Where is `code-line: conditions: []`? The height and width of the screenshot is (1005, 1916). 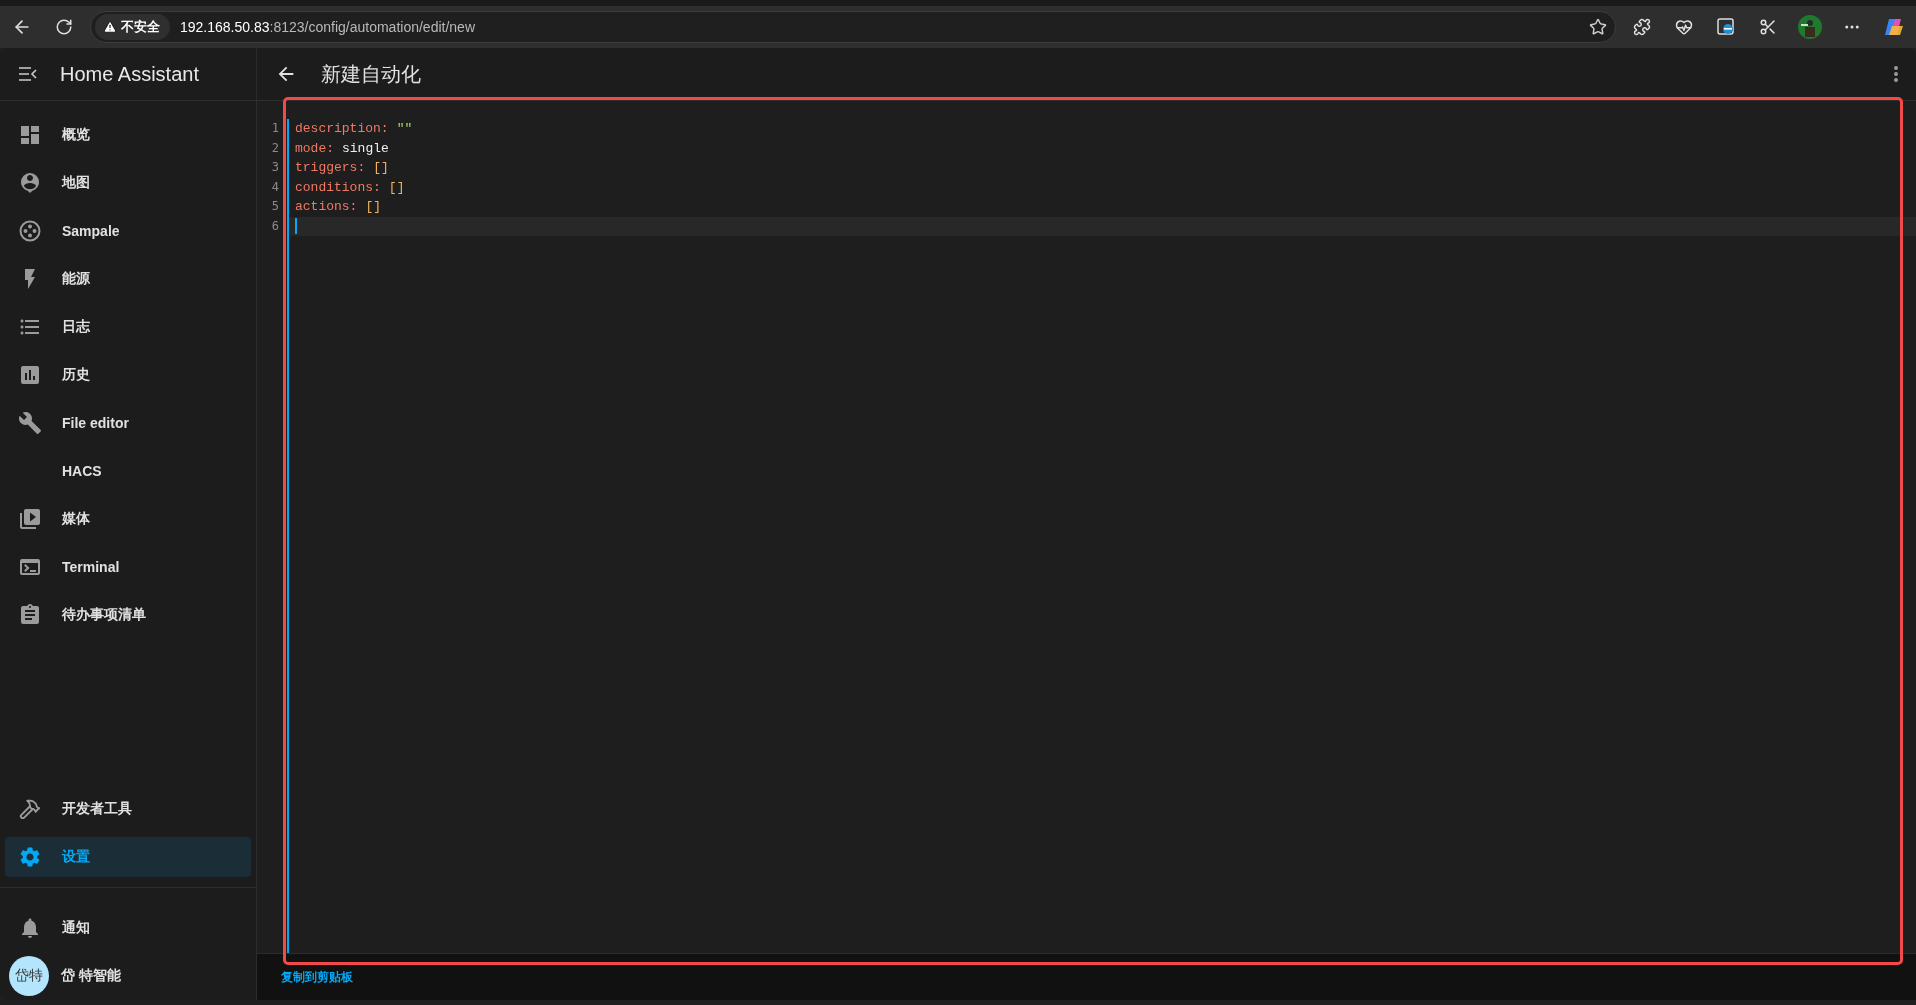 code-line: conditions: [] is located at coordinates (350, 187).